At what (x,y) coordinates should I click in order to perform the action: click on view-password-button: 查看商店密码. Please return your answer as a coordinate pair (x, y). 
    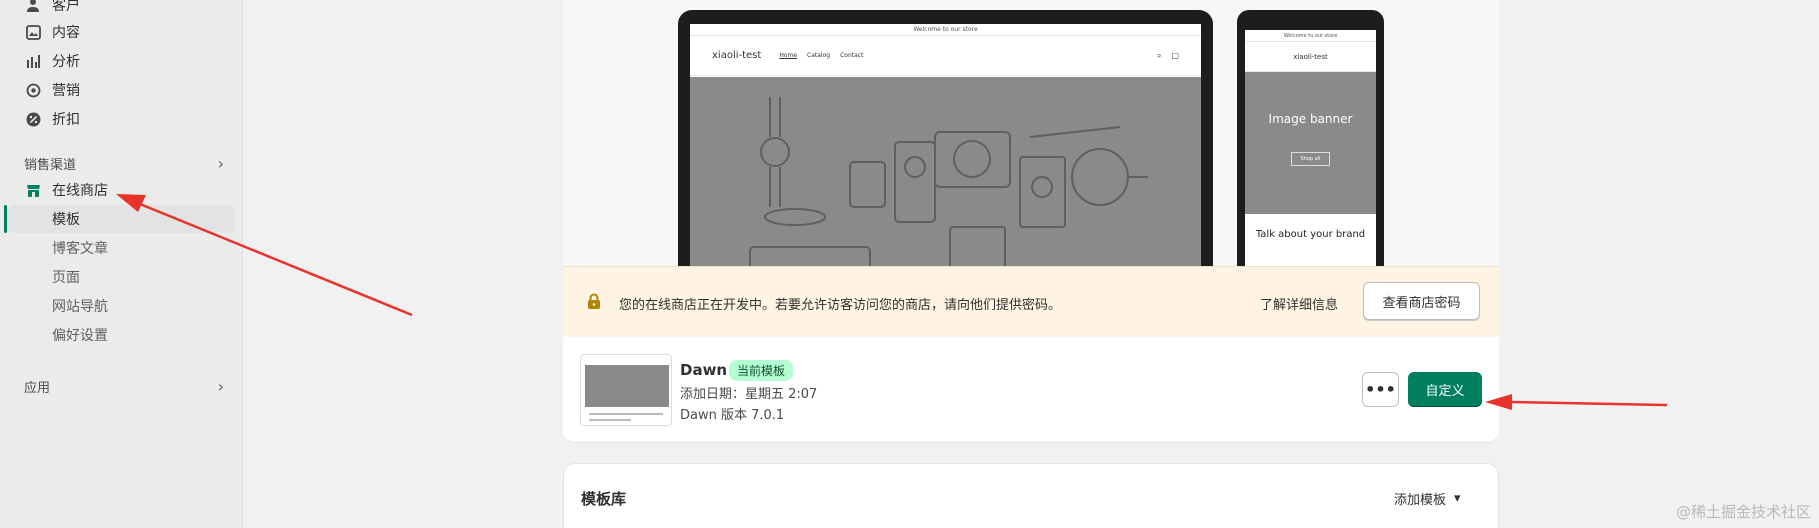
    Looking at the image, I should click on (1421, 301).